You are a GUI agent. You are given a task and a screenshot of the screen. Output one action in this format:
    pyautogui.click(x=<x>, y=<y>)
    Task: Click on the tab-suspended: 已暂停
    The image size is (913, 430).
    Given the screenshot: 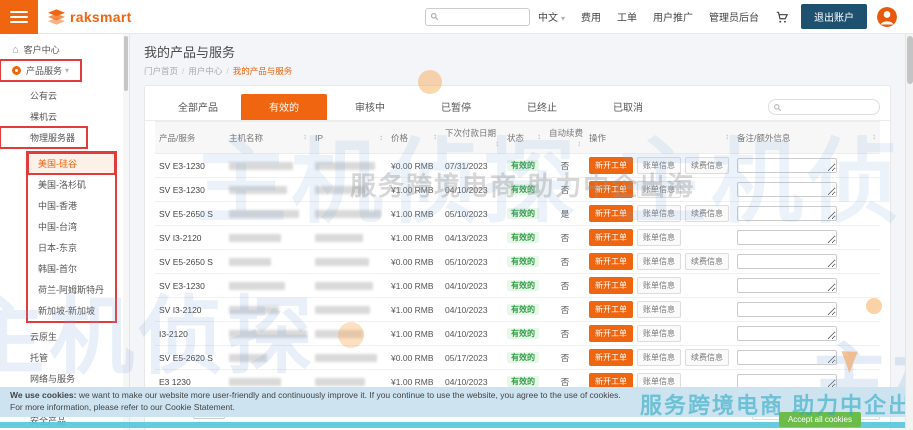 What is the action you would take?
    pyautogui.click(x=456, y=107)
    